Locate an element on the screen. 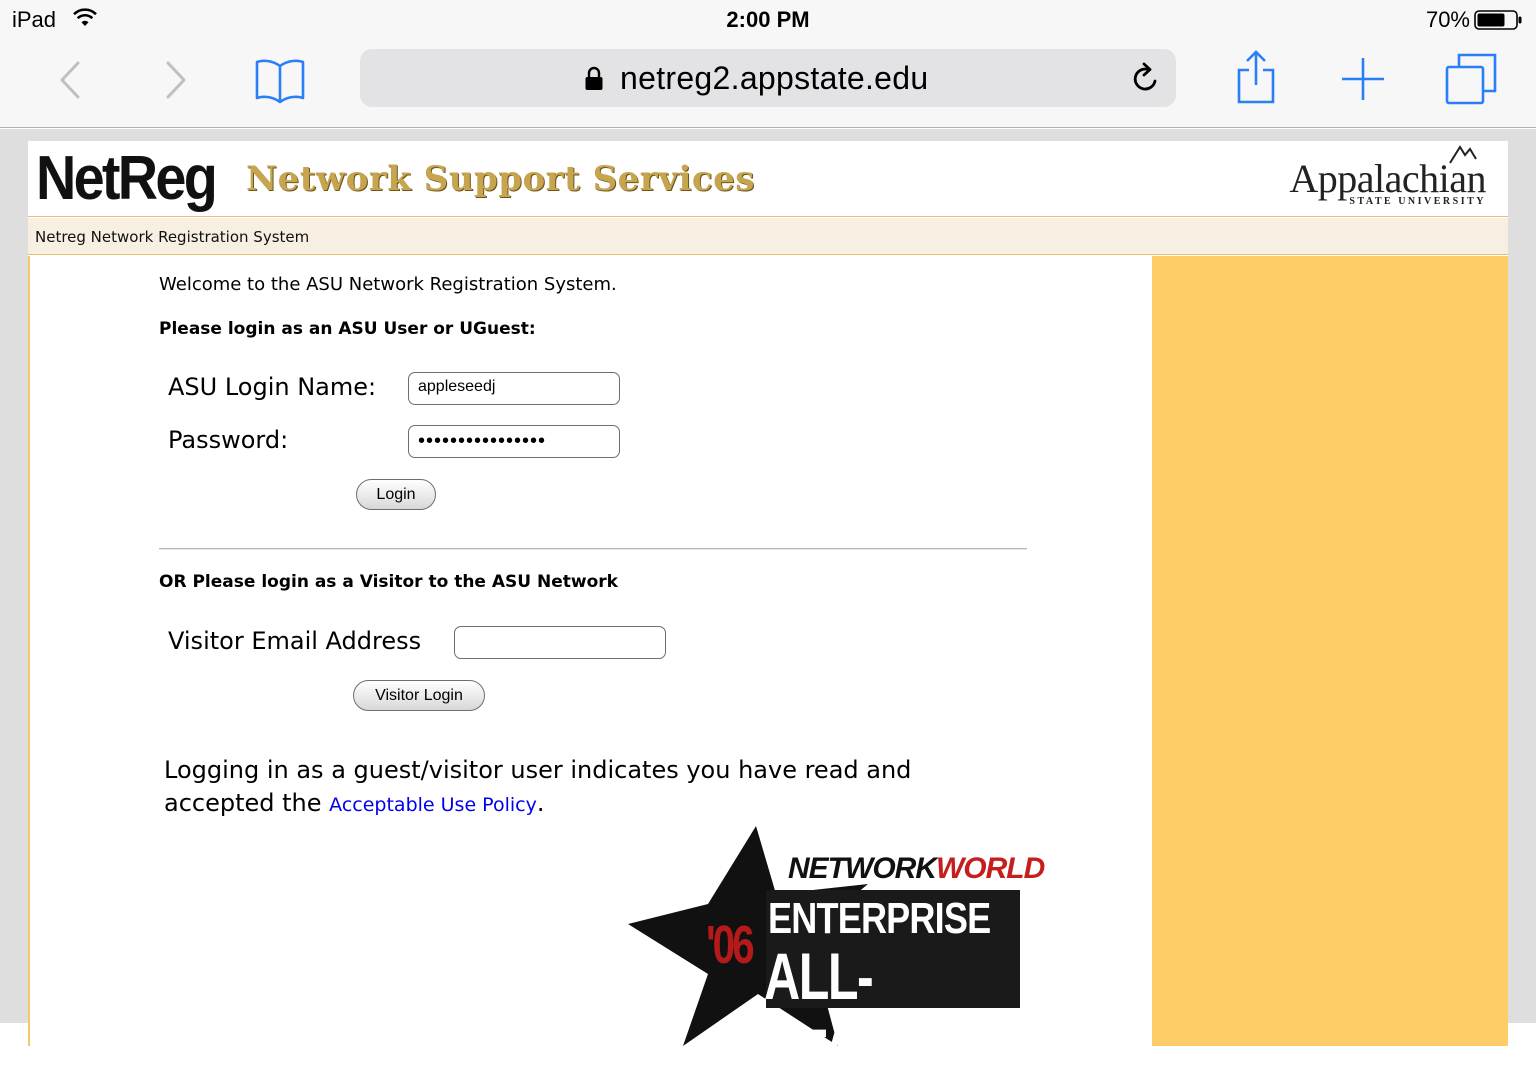  user-login-heading: Please login as an ASU User or UGuest: is located at coordinates (347, 329).